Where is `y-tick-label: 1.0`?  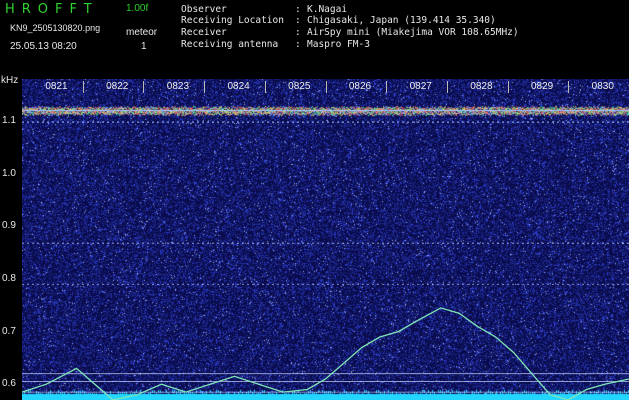 y-tick-label: 1.0 is located at coordinates (9, 173).